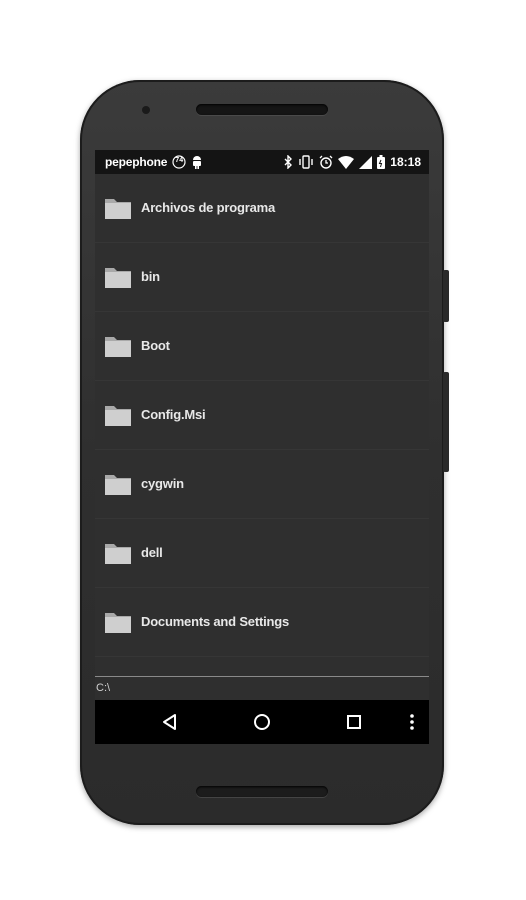 This screenshot has width=526, height=900. Describe the element at coordinates (215, 621) in the screenshot. I see `folder-label: Documents and Settings` at that location.